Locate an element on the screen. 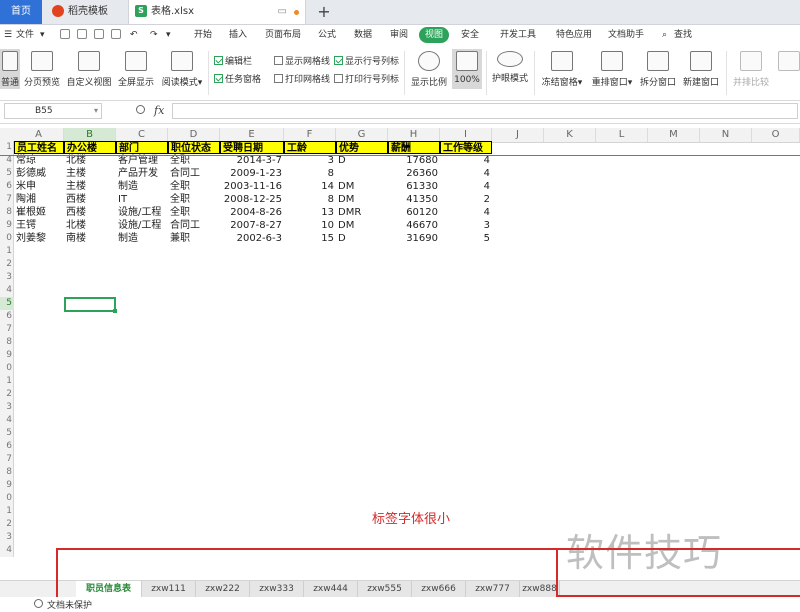 The image size is (800, 612). table-cell: 制造 is located at coordinates (142, 238).